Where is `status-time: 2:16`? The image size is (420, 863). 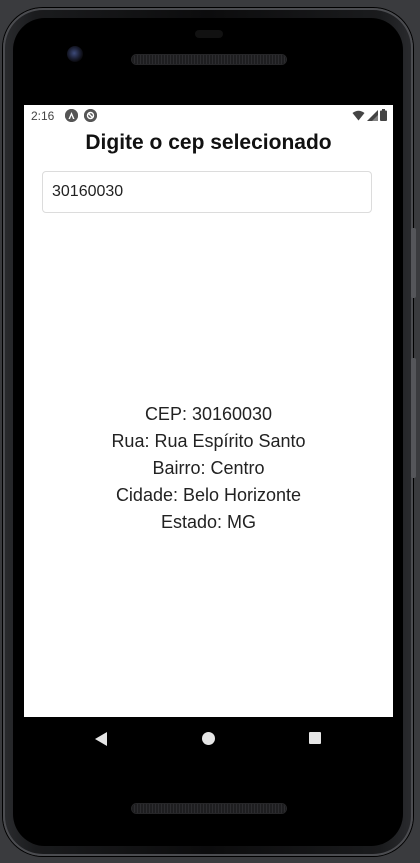 status-time: 2:16 is located at coordinates (43, 116).